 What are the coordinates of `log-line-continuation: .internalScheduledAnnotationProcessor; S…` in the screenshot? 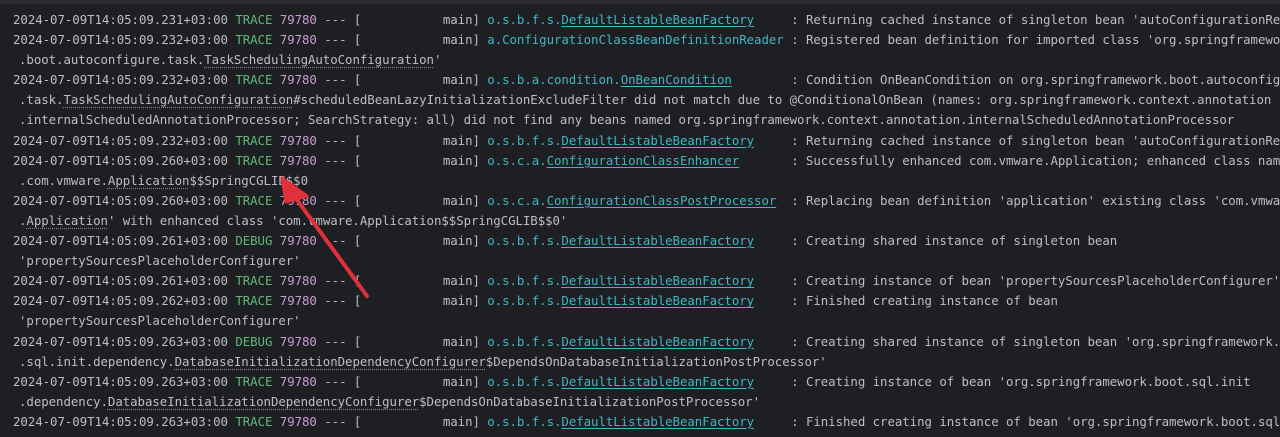 It's located at (646, 120).